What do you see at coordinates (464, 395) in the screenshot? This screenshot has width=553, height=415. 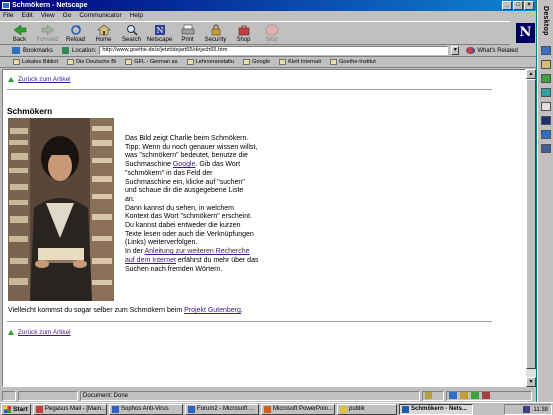 I see `mail-icon` at bounding box center [464, 395].